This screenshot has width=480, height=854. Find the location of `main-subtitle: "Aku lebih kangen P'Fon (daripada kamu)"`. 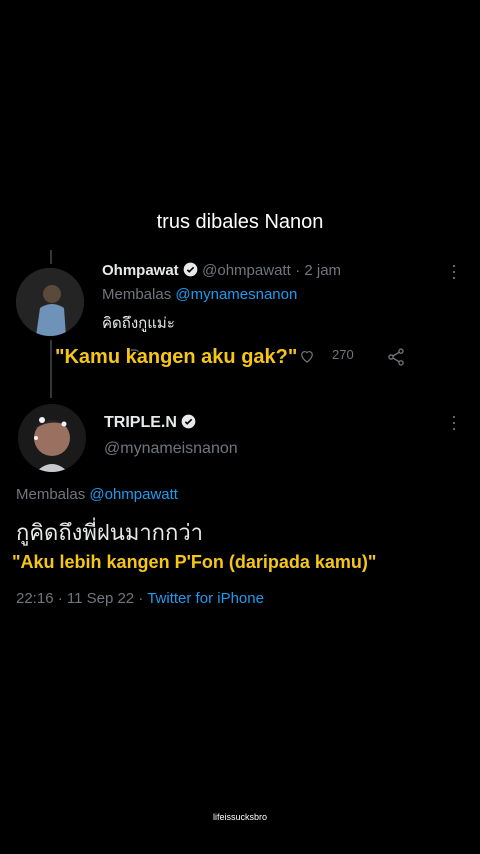

main-subtitle: "Aku lebih kangen P'Fon (daripada kamu)" is located at coordinates (194, 562).